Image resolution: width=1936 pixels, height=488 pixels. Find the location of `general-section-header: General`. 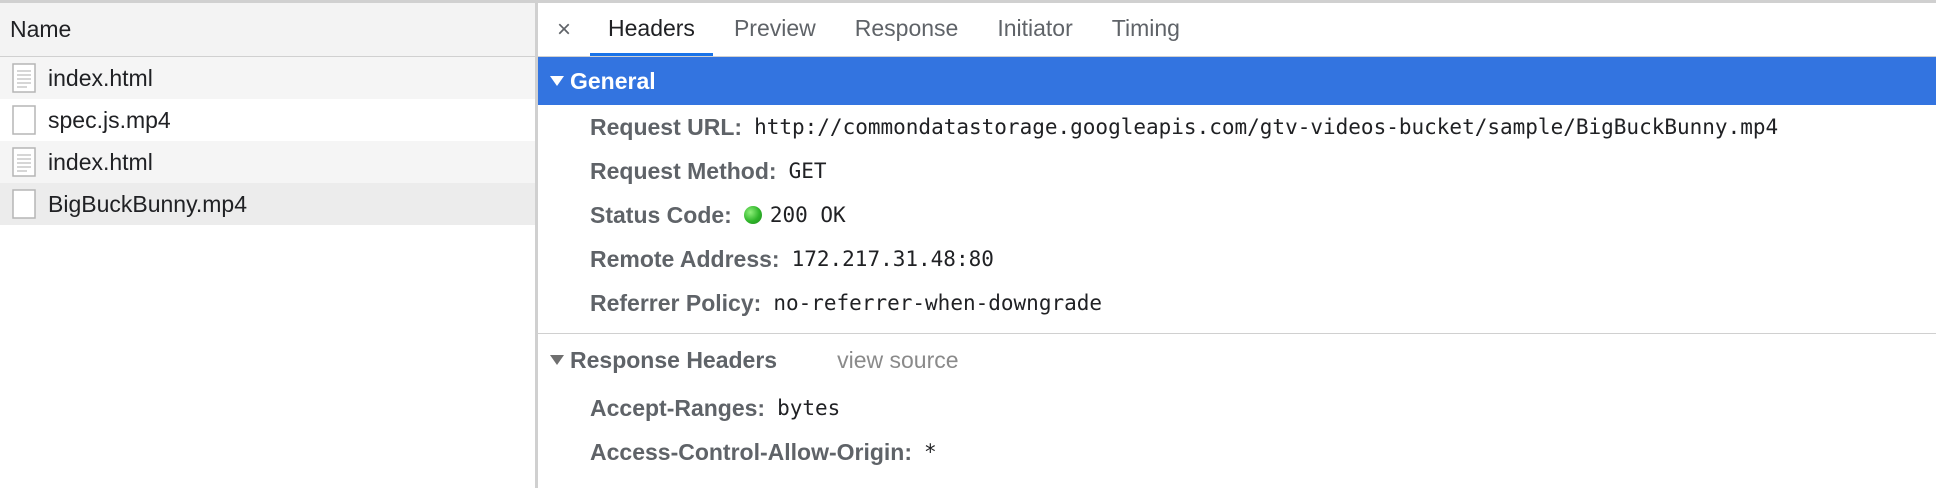

general-section-header: General is located at coordinates (1237, 81).